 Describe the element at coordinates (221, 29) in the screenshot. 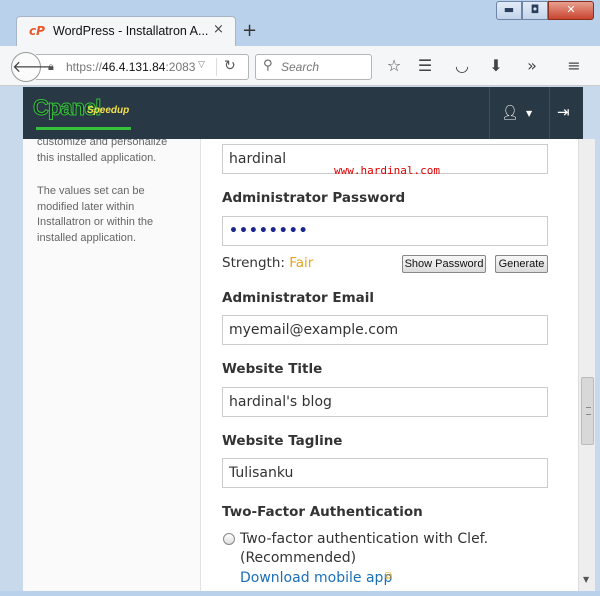

I see `tab-close-icon: ×` at that location.